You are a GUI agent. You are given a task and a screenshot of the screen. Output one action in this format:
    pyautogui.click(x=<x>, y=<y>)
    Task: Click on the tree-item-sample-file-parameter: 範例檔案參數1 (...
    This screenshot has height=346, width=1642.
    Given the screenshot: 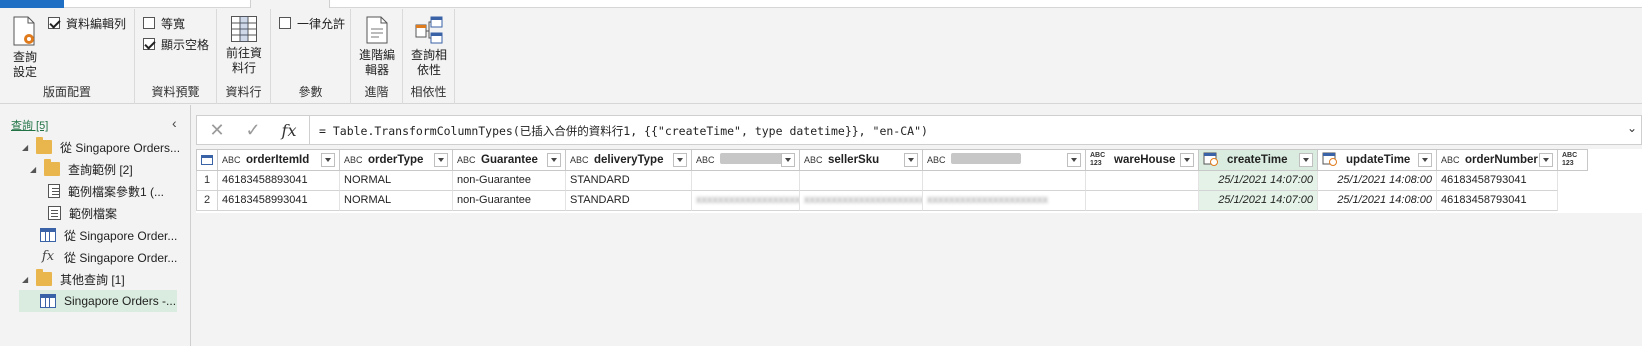 What is the action you would take?
    pyautogui.click(x=106, y=191)
    